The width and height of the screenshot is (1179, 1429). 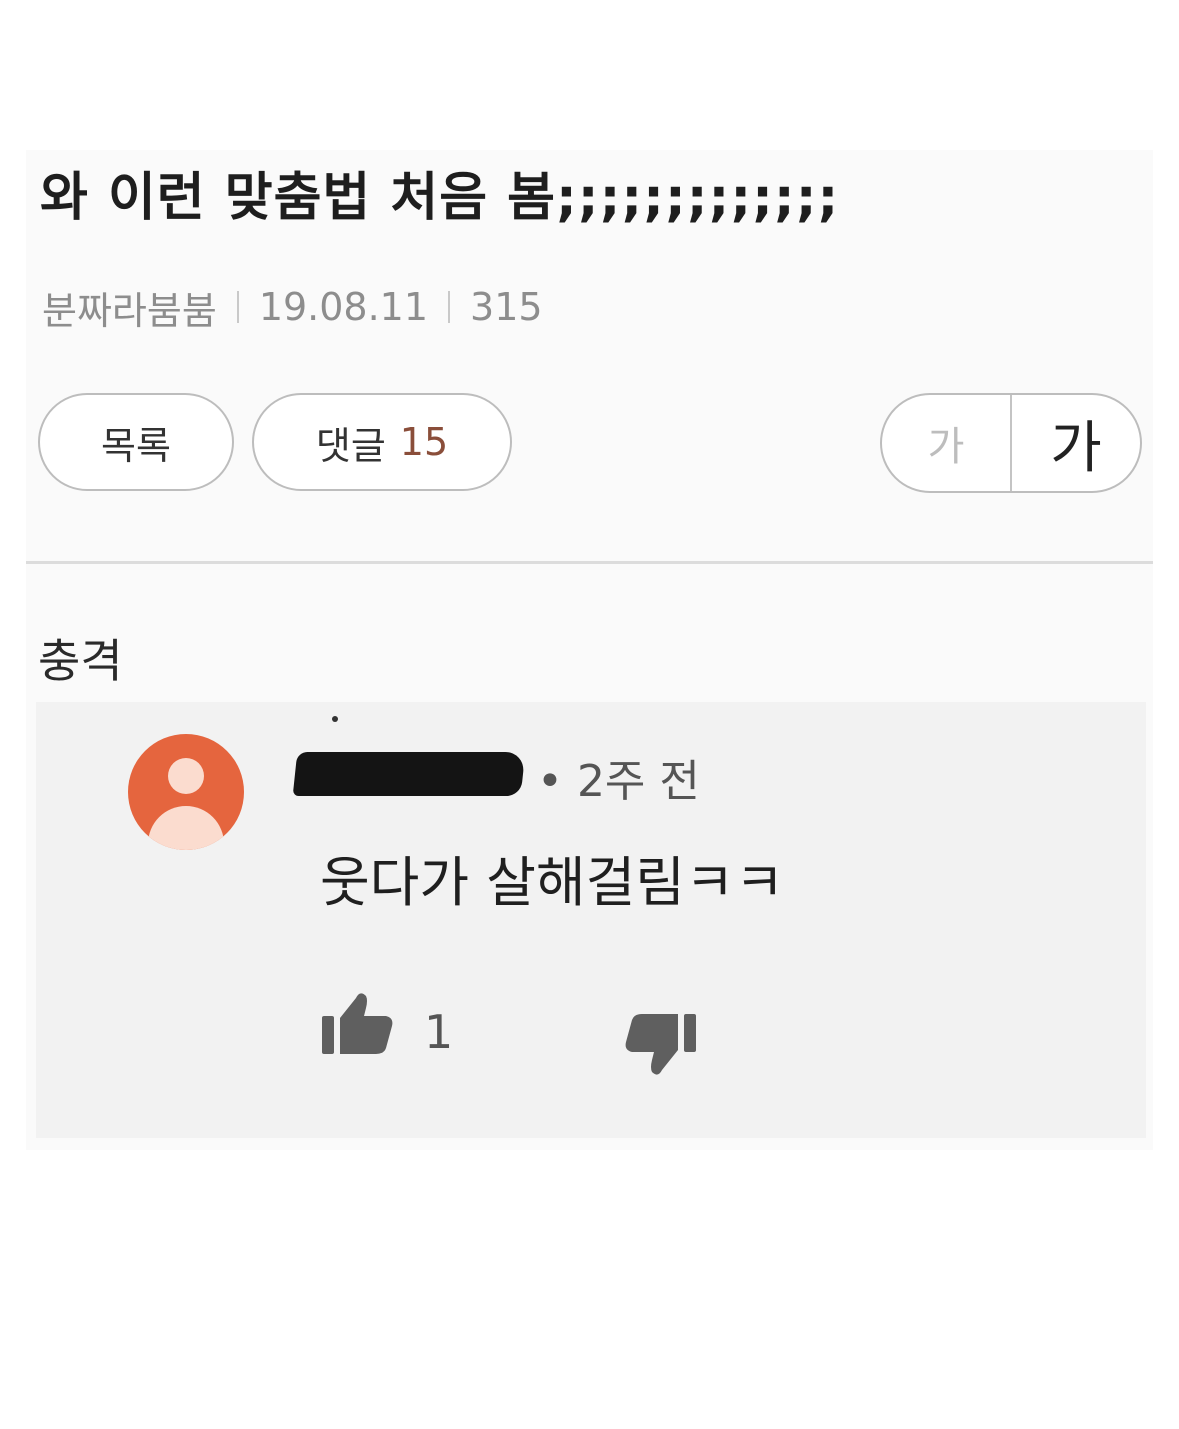 What do you see at coordinates (409, 774) in the screenshot?
I see `redacted-username` at bounding box center [409, 774].